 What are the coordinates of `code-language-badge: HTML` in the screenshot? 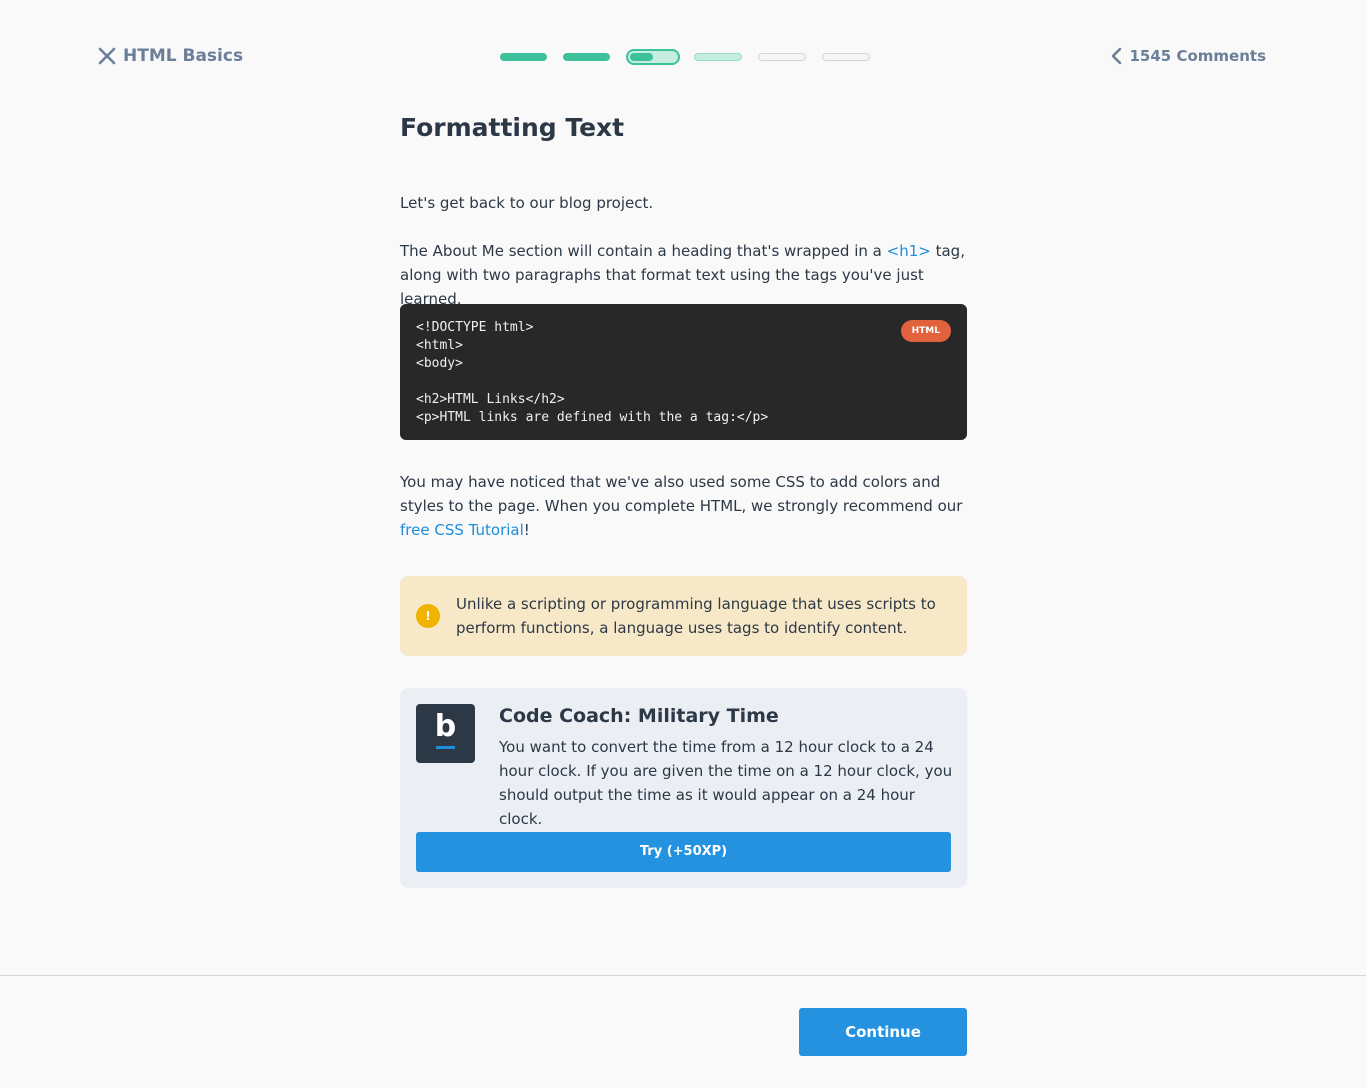 It's located at (925, 331).